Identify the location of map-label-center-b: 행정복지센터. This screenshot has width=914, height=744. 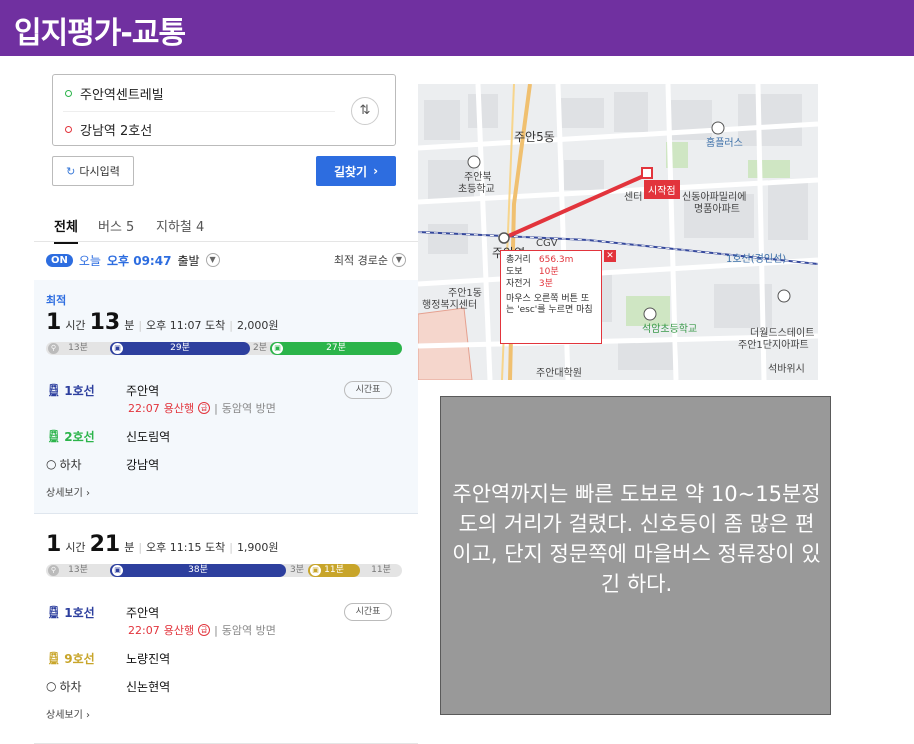
(450, 305).